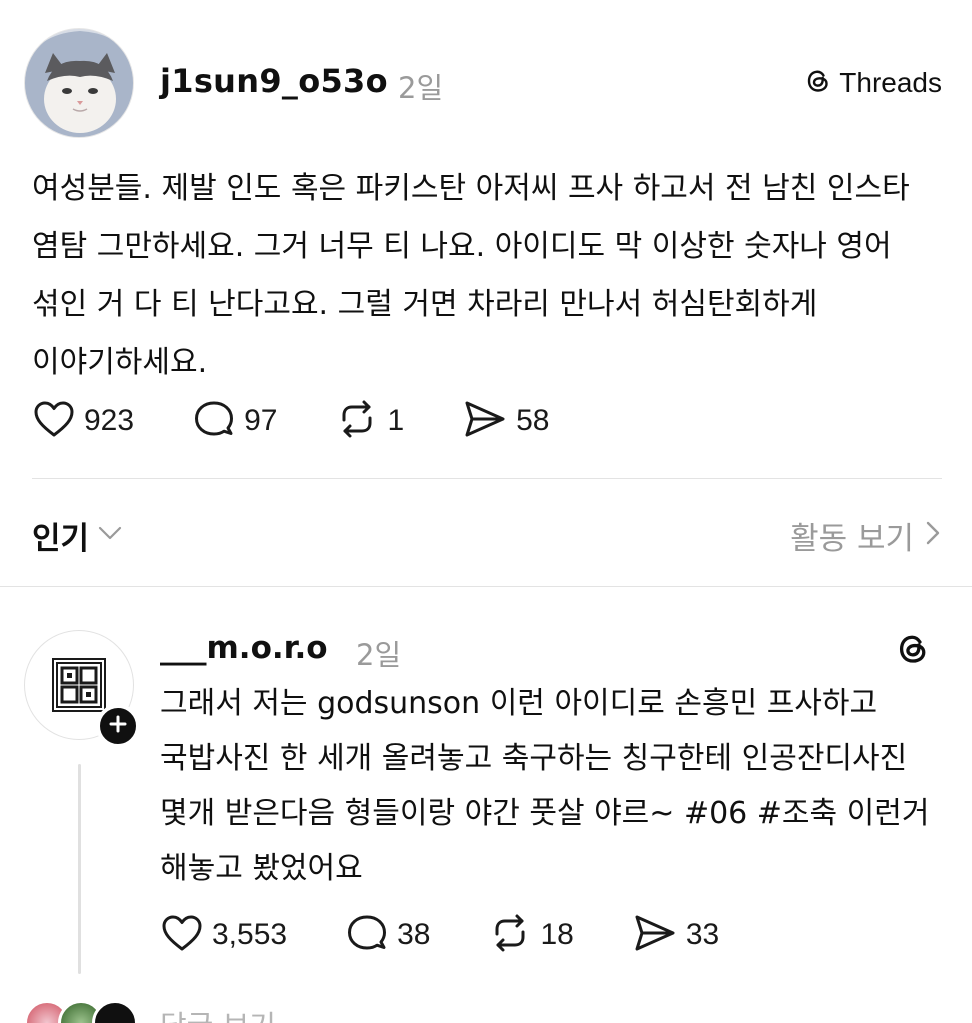  Describe the element at coordinates (702, 934) in the screenshot. I see `share-count: 33` at that location.